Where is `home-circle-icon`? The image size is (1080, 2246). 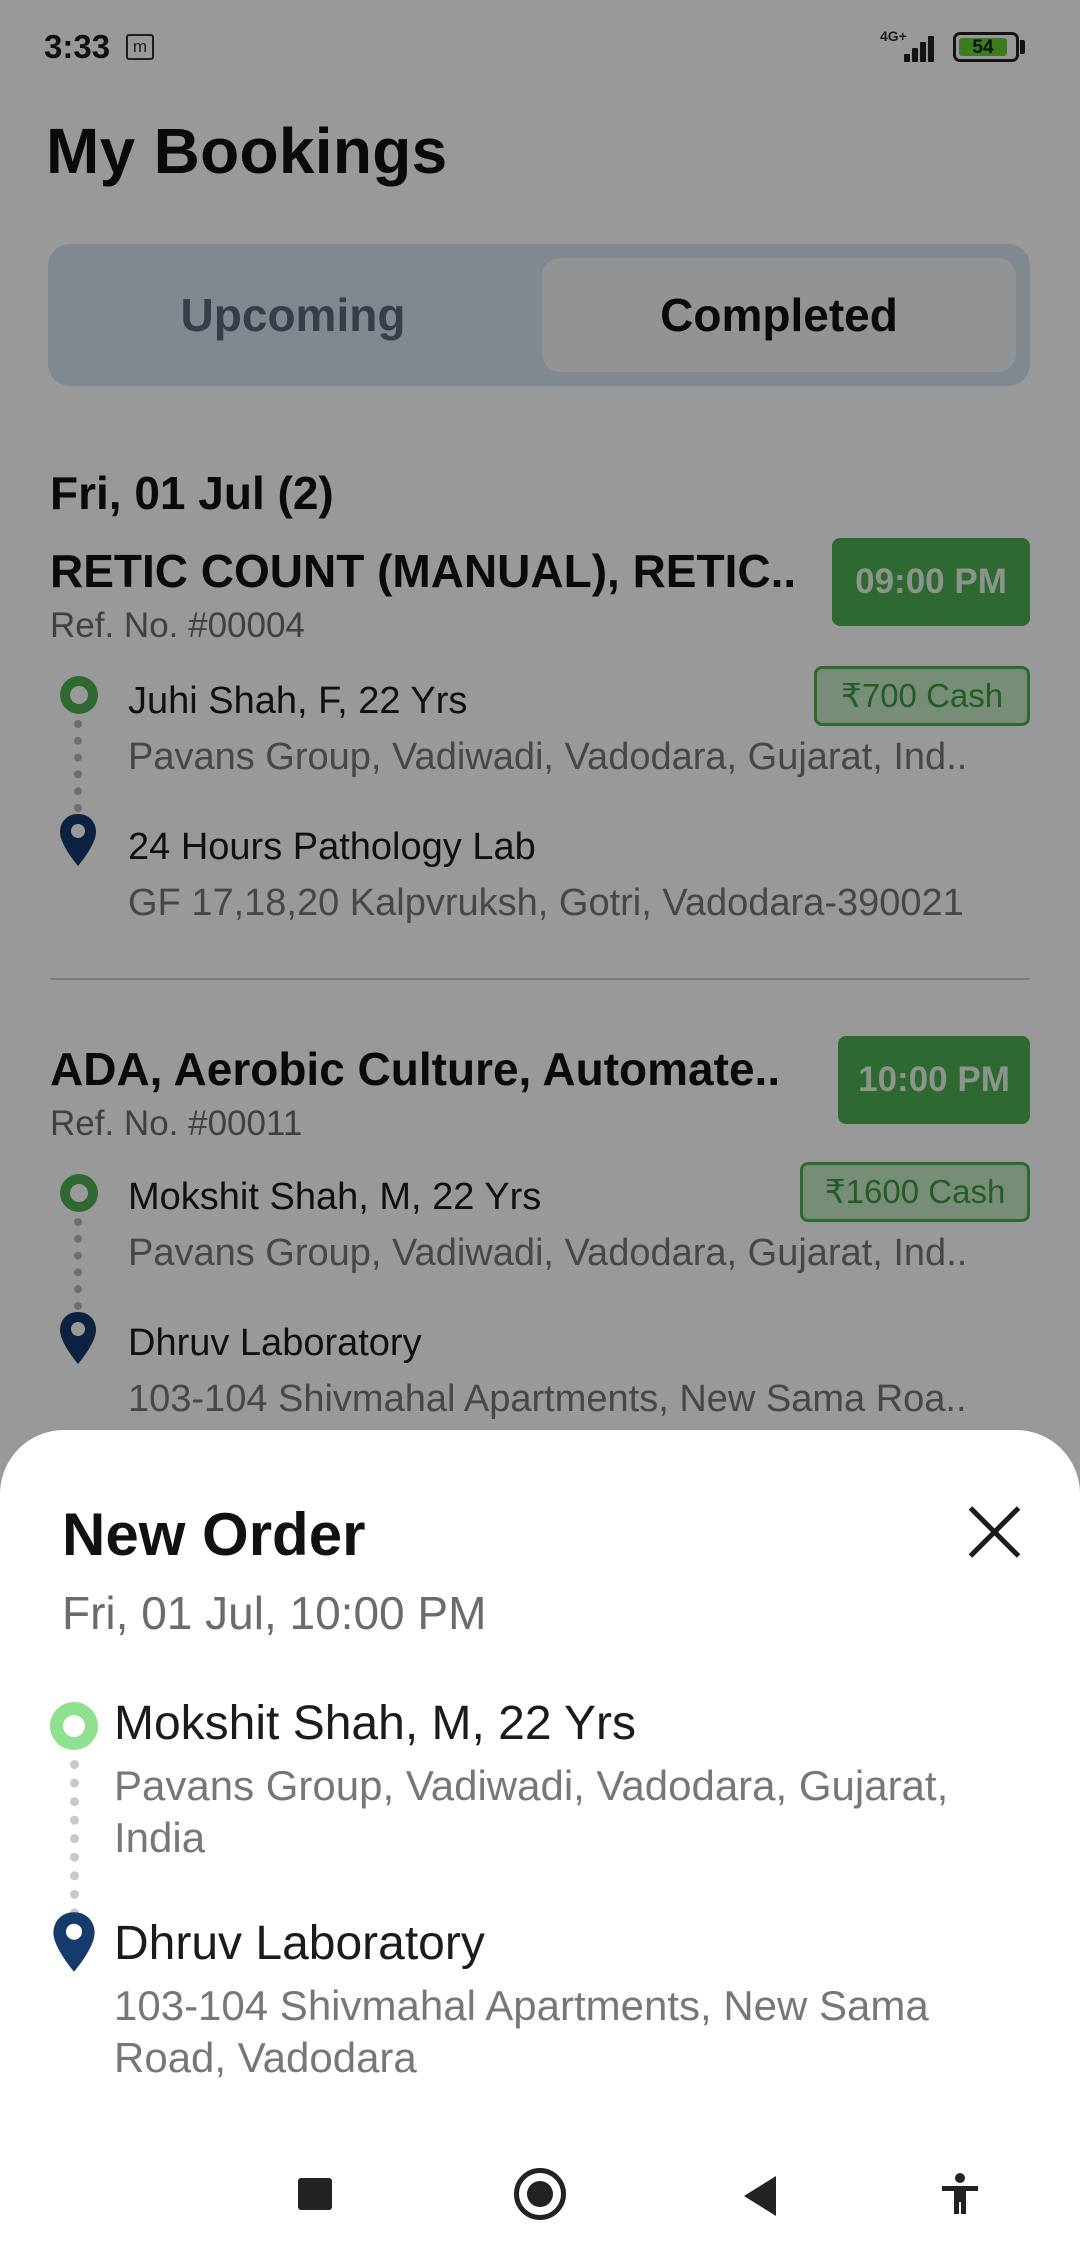 home-circle-icon is located at coordinates (540, 2194).